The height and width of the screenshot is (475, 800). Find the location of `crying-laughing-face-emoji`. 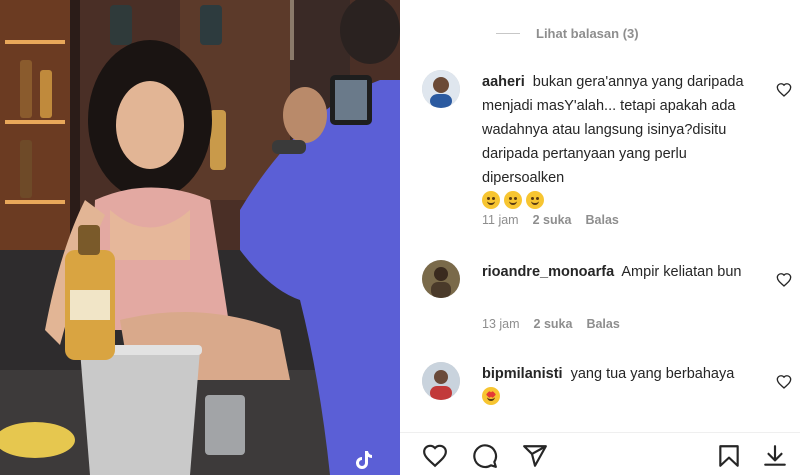

crying-laughing-face-emoji is located at coordinates (491, 200).